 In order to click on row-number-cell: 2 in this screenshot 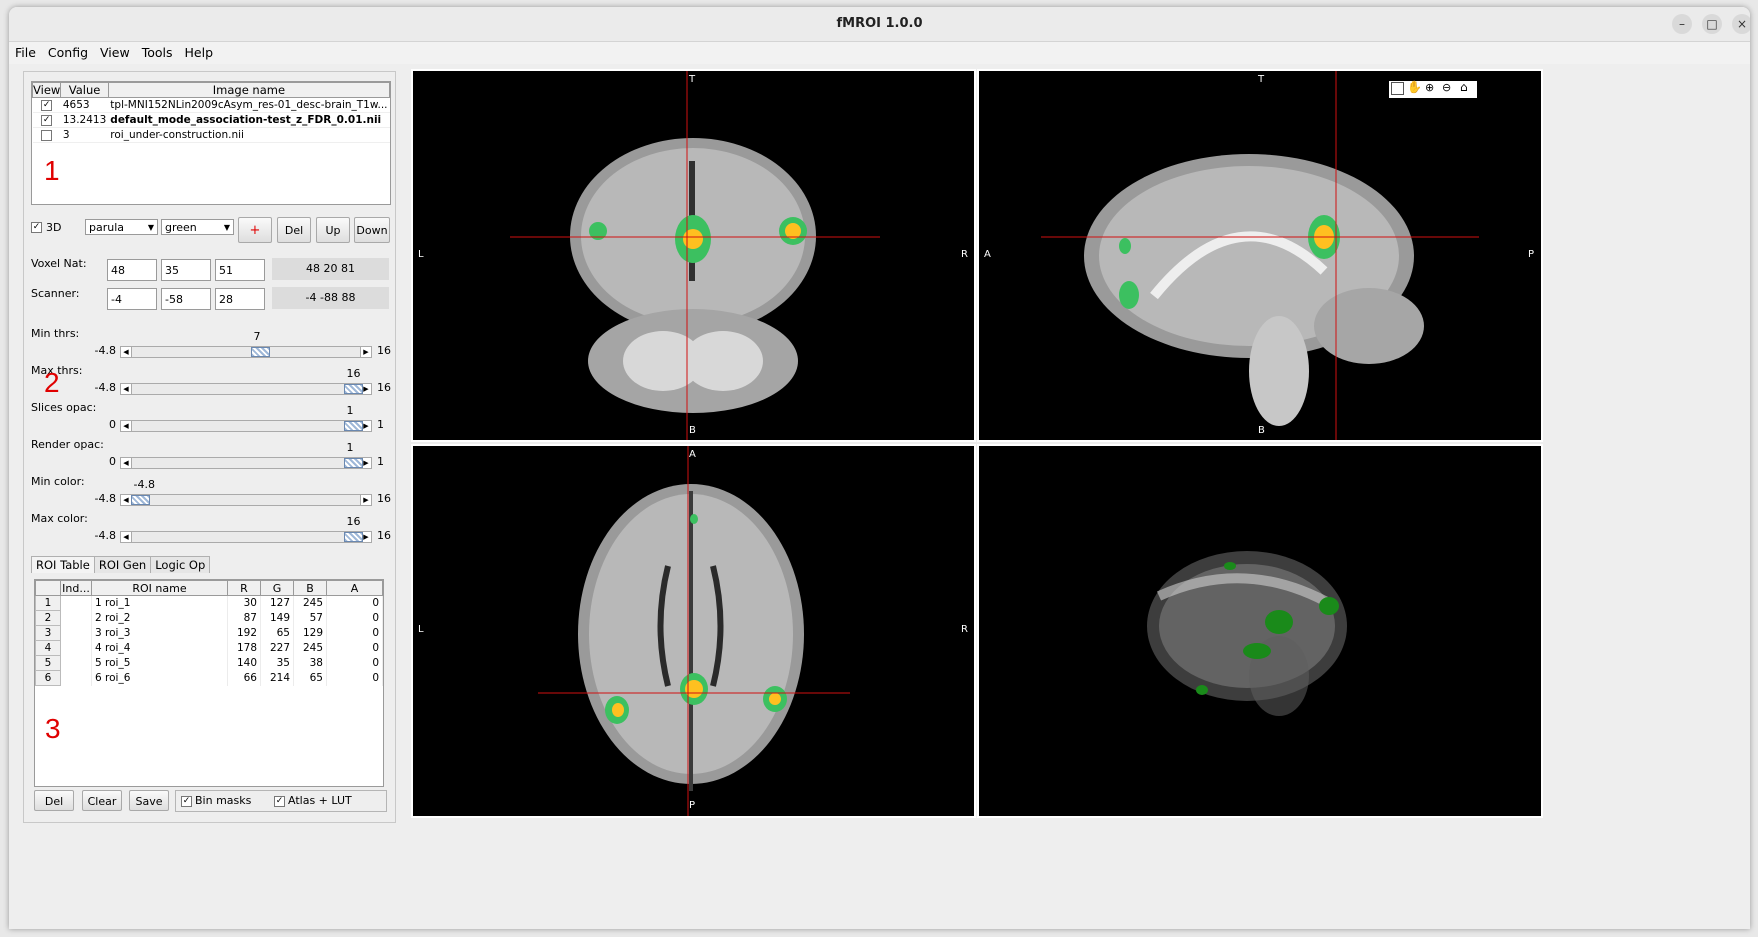, I will do `click(48, 618)`.